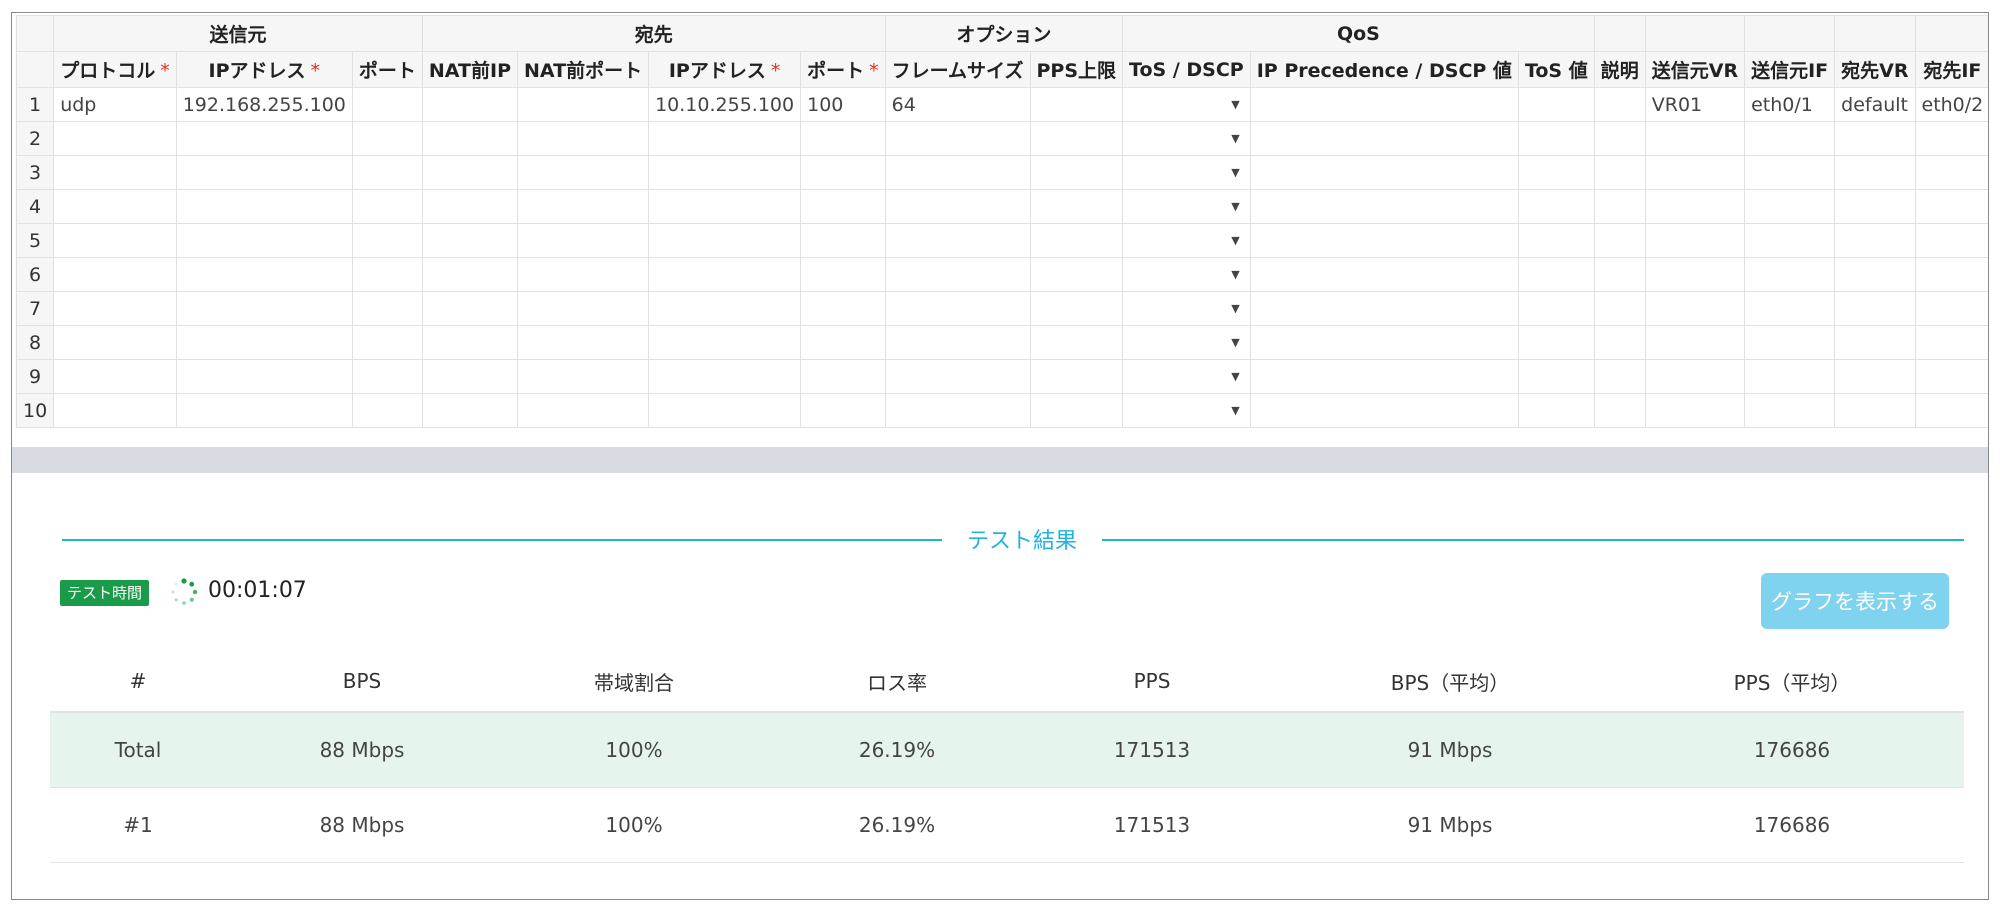 The height and width of the screenshot is (910, 2000). What do you see at coordinates (1556, 69) in the screenshot?
I see `column-header: ToS 値` at bounding box center [1556, 69].